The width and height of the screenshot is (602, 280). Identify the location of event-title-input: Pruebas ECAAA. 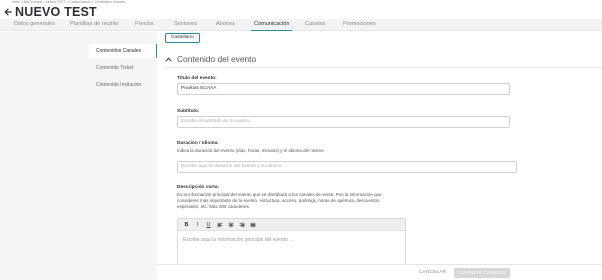
(343, 89).